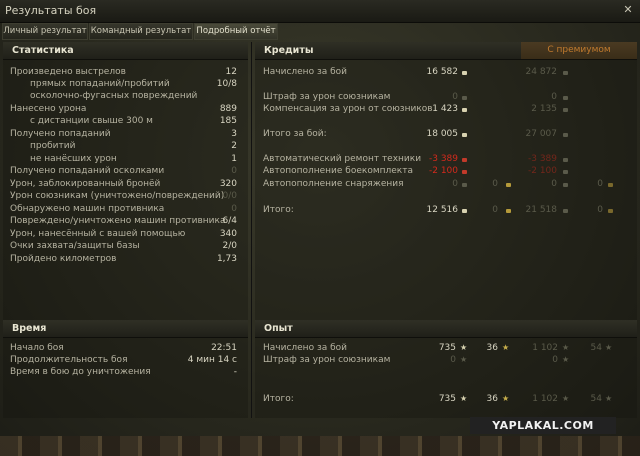 This screenshot has height=456, width=640. I want to click on stat-value: 185, so click(228, 121).